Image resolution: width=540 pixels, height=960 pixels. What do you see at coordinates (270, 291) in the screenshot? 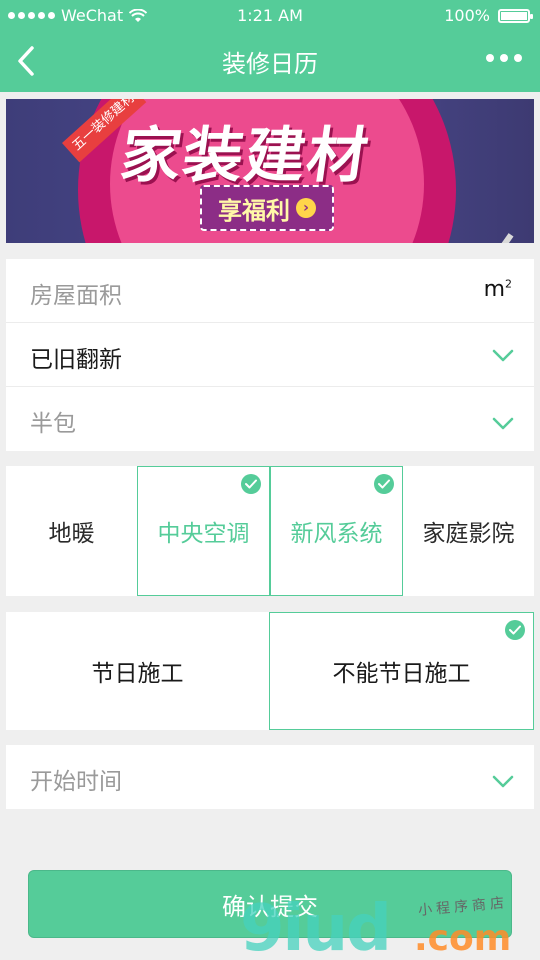
I see `area-field: 房屋面积 m2` at bounding box center [270, 291].